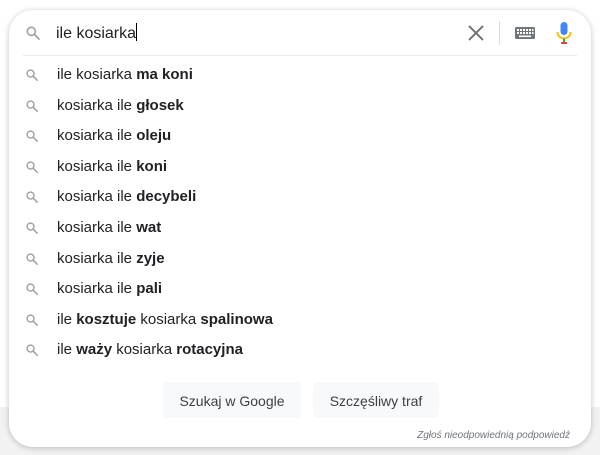 The width and height of the screenshot is (600, 455). I want to click on suggestion-completion: kosztuje, so click(106, 319).